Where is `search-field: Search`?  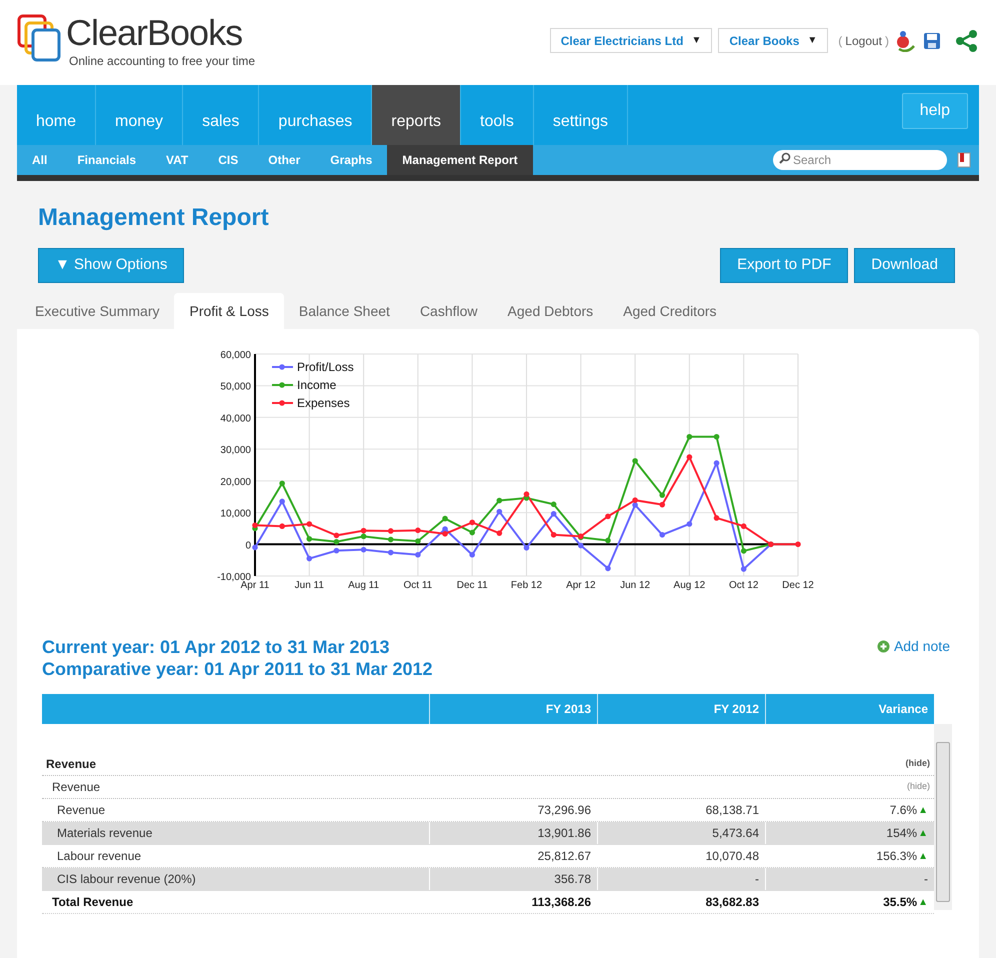 search-field: Search is located at coordinates (860, 160).